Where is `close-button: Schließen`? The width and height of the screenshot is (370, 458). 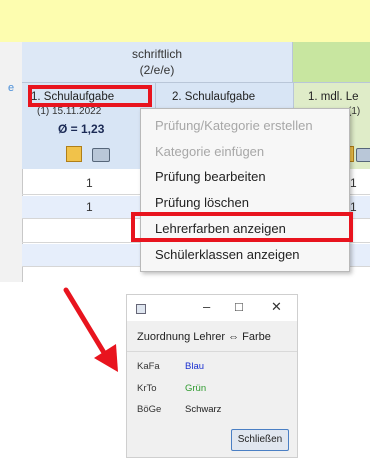
close-button: Schließen is located at coordinates (260, 440).